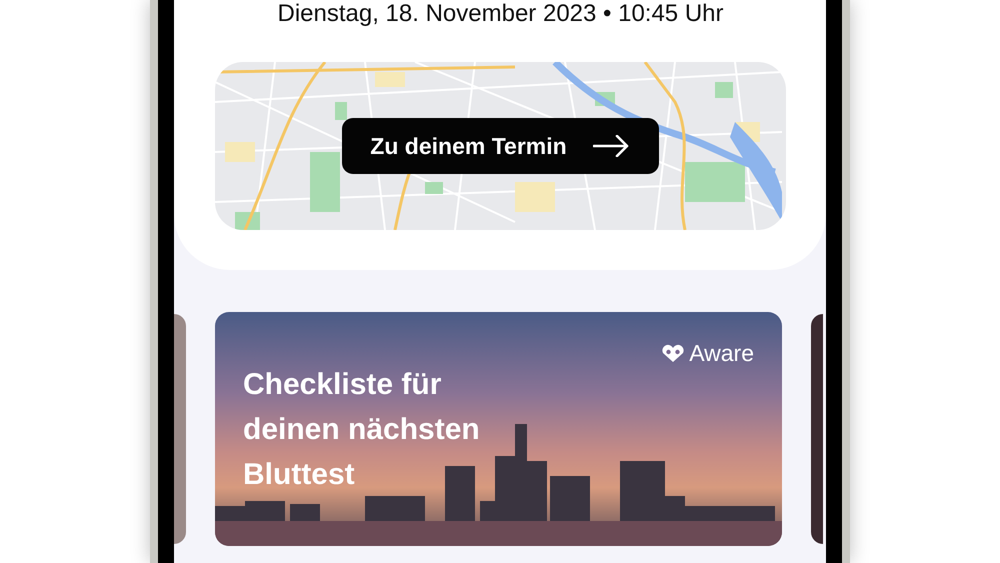 Image resolution: width=1000 pixels, height=563 pixels. Describe the element at coordinates (721, 353) in the screenshot. I see `brand-name: Aware` at that location.